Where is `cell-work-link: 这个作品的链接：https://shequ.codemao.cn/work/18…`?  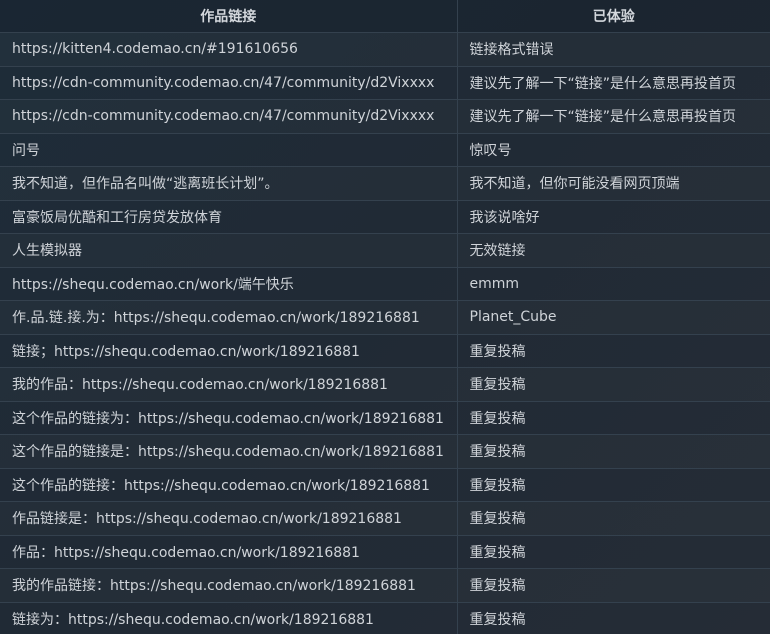 cell-work-link: 这个作品的链接：https://shequ.codemao.cn/work/18… is located at coordinates (229, 484).